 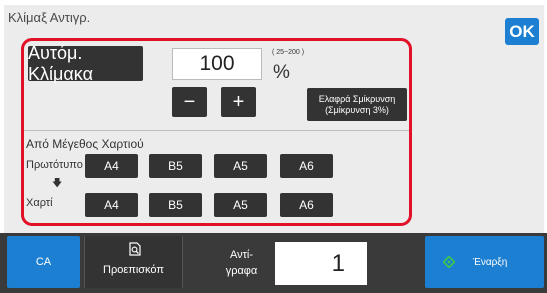 What do you see at coordinates (241, 271) in the screenshot?
I see `copies-label-line2: γραφα` at bounding box center [241, 271].